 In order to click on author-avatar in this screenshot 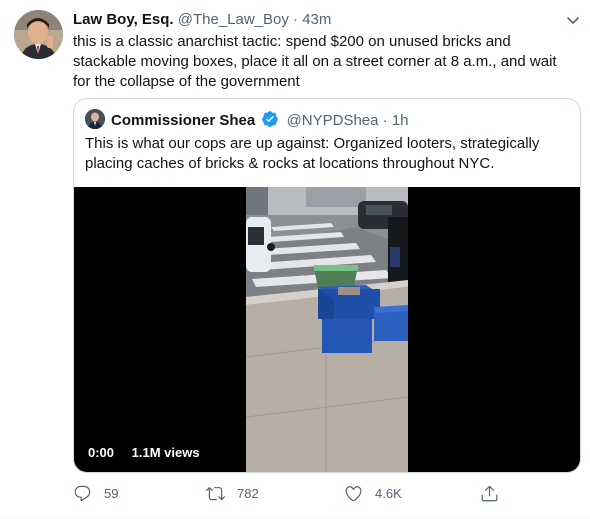, I will do `click(38, 34)`.